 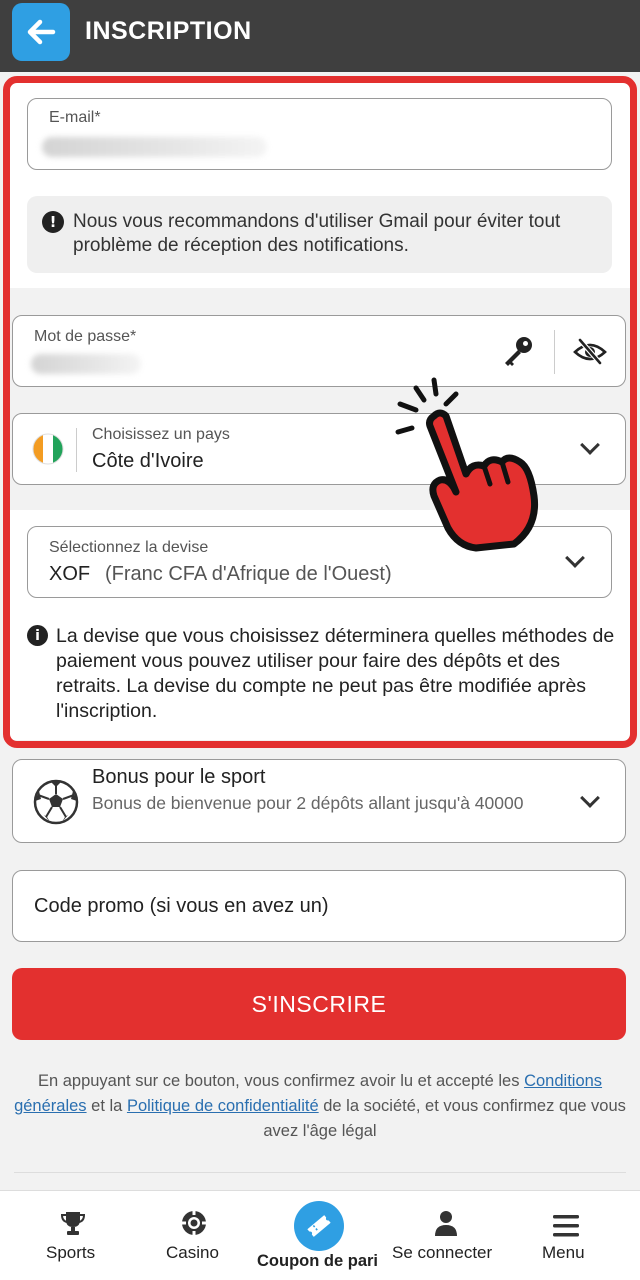 I want to click on user-icon, so click(x=446, y=1223).